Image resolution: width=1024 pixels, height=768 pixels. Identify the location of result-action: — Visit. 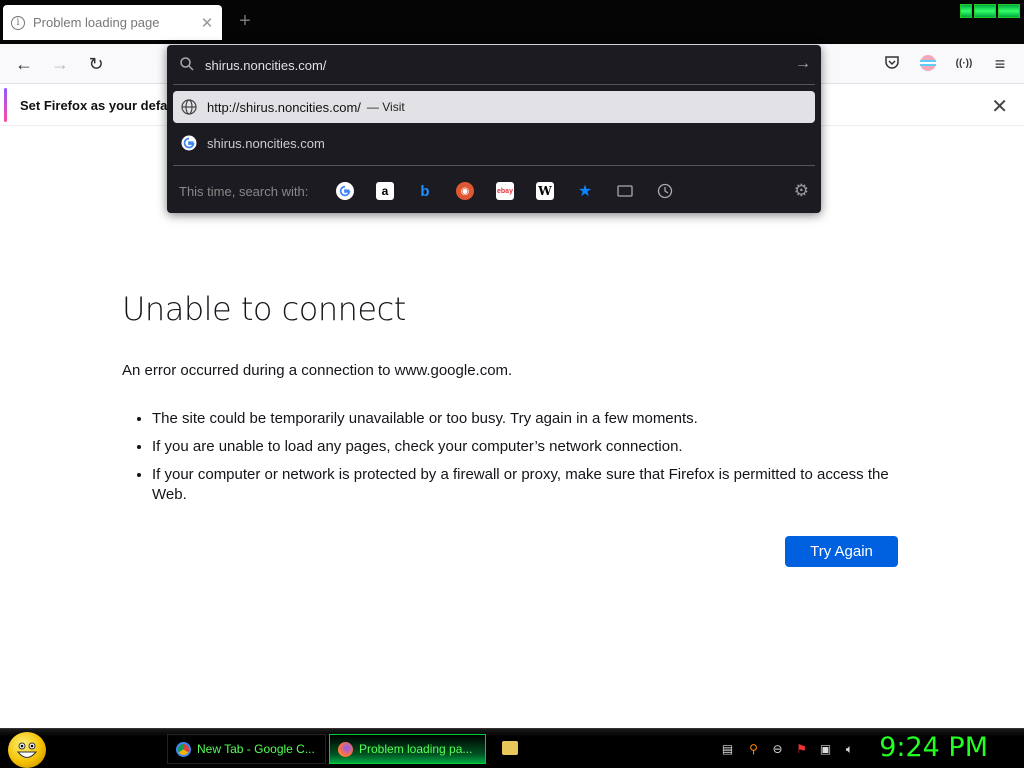
(385, 107).